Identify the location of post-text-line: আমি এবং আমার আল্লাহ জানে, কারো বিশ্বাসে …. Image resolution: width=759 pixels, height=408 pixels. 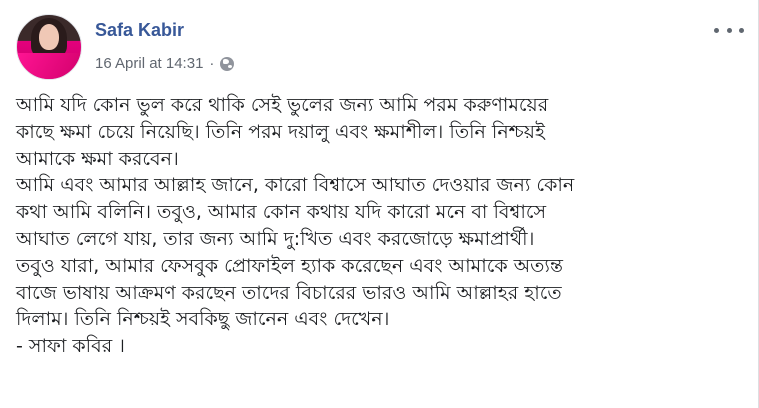
(295, 185).